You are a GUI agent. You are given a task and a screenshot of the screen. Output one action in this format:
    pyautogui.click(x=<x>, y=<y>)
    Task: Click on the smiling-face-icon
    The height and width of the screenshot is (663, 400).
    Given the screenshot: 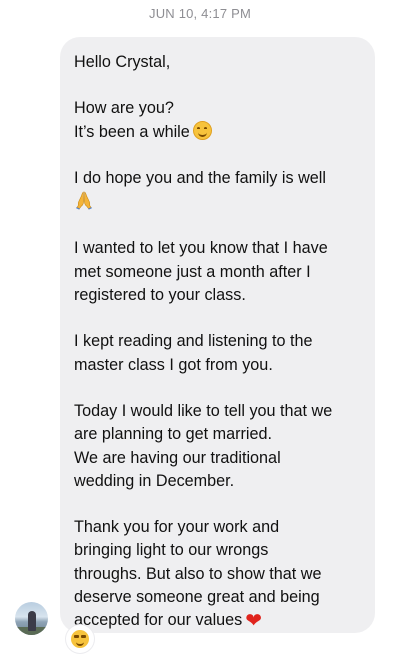 What is the action you would take?
    pyautogui.click(x=202, y=130)
    